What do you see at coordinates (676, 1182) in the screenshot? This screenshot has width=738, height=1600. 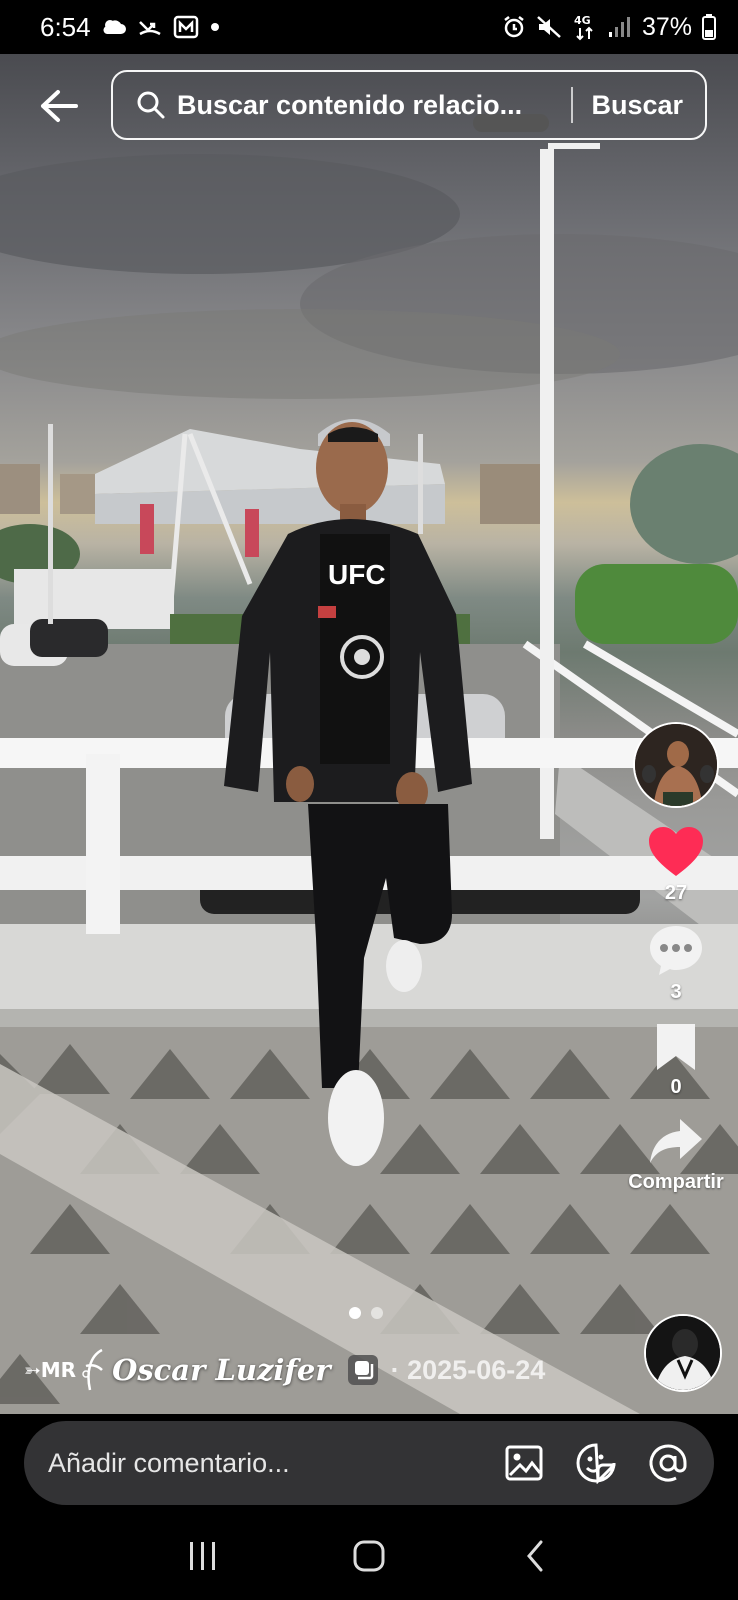 I see `share-label: Compartir` at bounding box center [676, 1182].